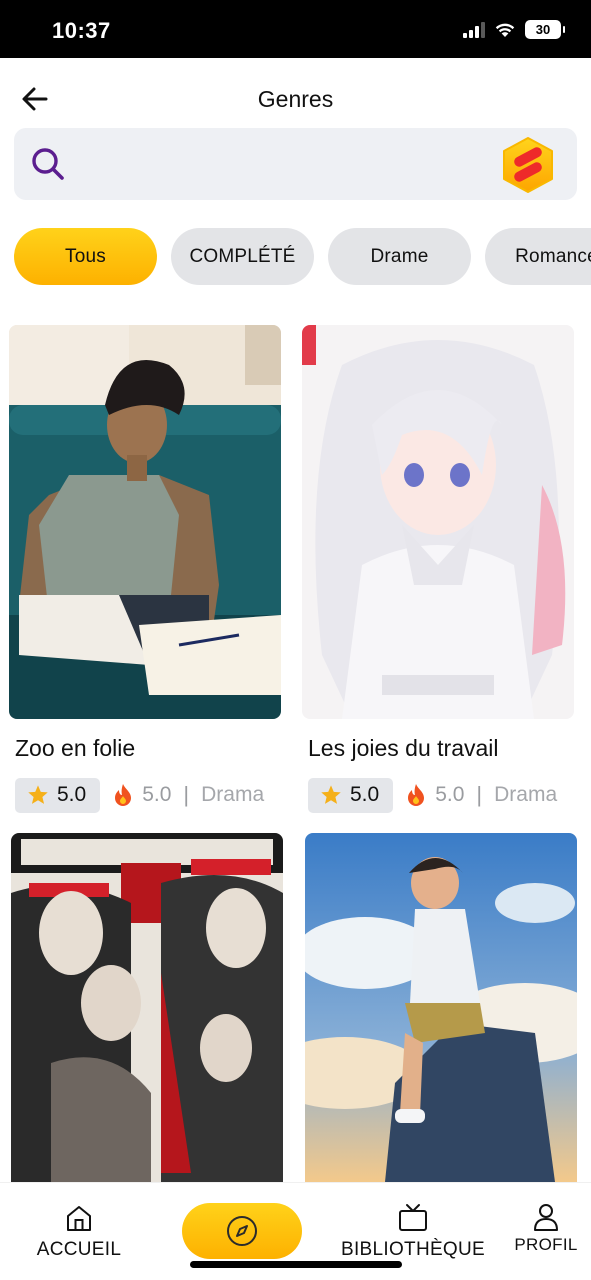  What do you see at coordinates (85, 256) in the screenshot?
I see `chip-tous: Tous` at bounding box center [85, 256].